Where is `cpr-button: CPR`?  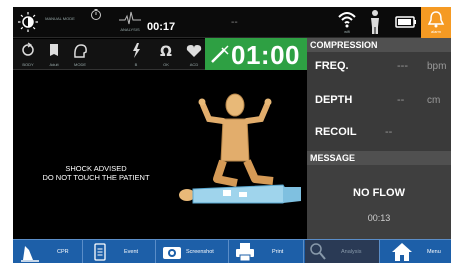 cpr-button: CPR is located at coordinates (48, 251).